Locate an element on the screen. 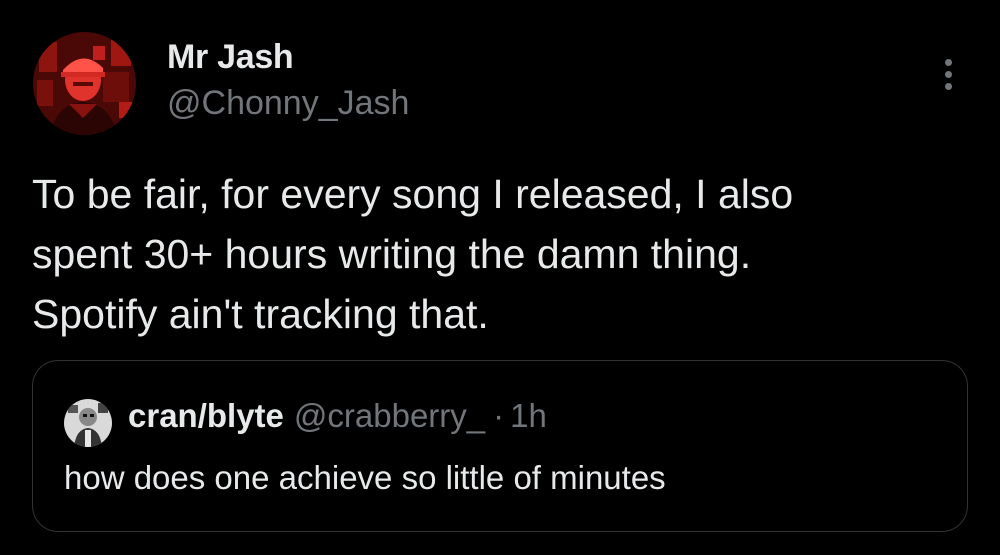 Image resolution: width=1000 pixels, height=555 pixels. quoted-author-avatar is located at coordinates (88, 423).